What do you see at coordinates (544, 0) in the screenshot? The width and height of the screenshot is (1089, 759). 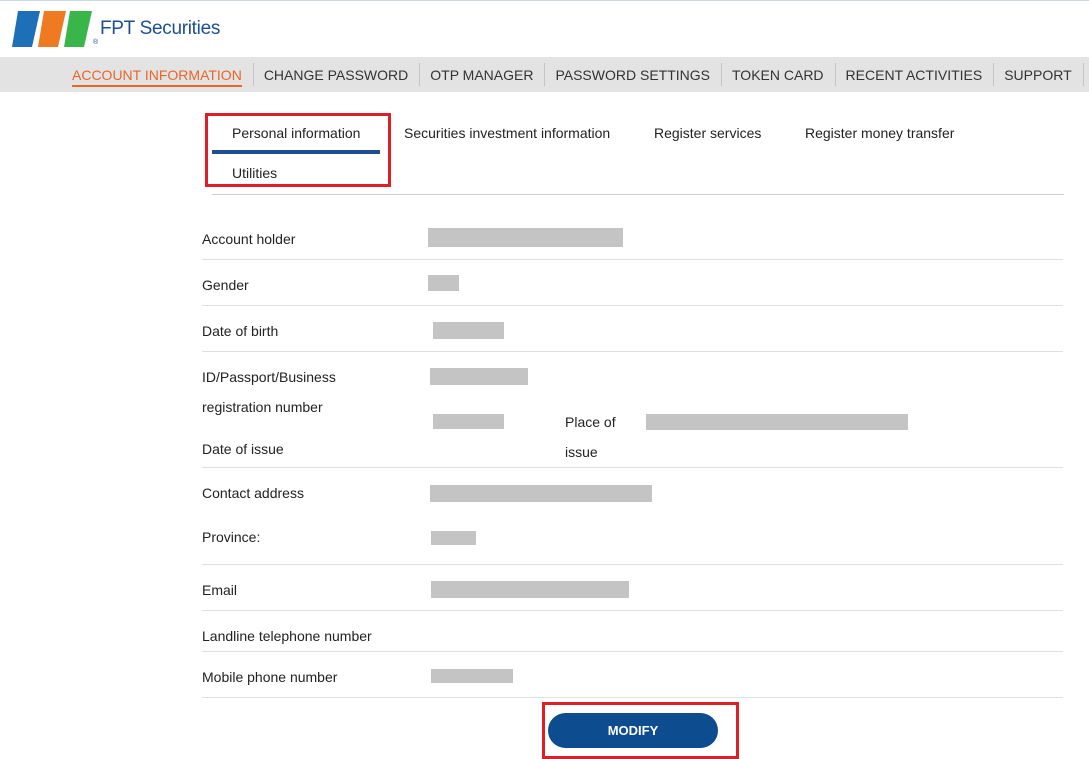 I see `top-divider` at bounding box center [544, 0].